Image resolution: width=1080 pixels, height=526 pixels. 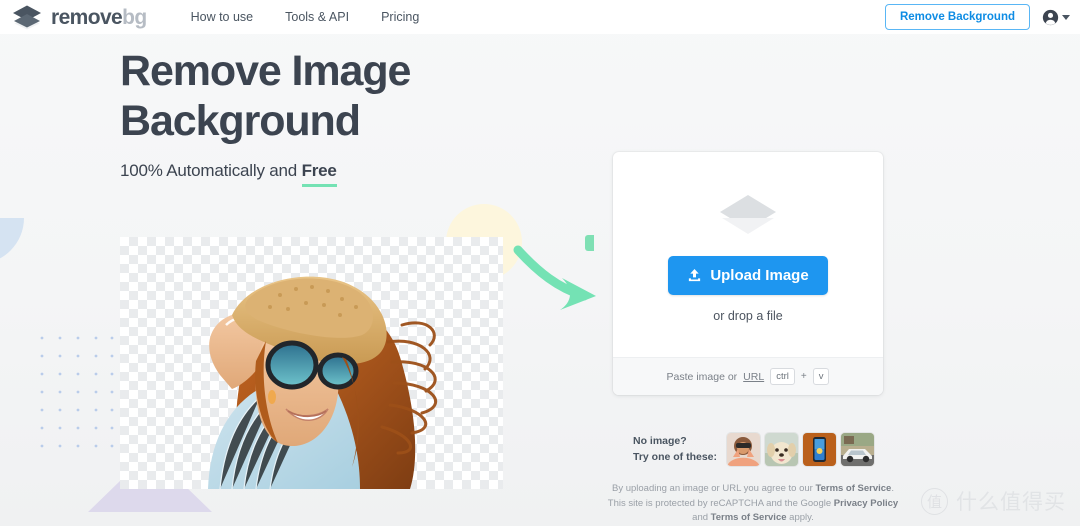 I want to click on page-title-line-2: Background, so click(x=240, y=120).